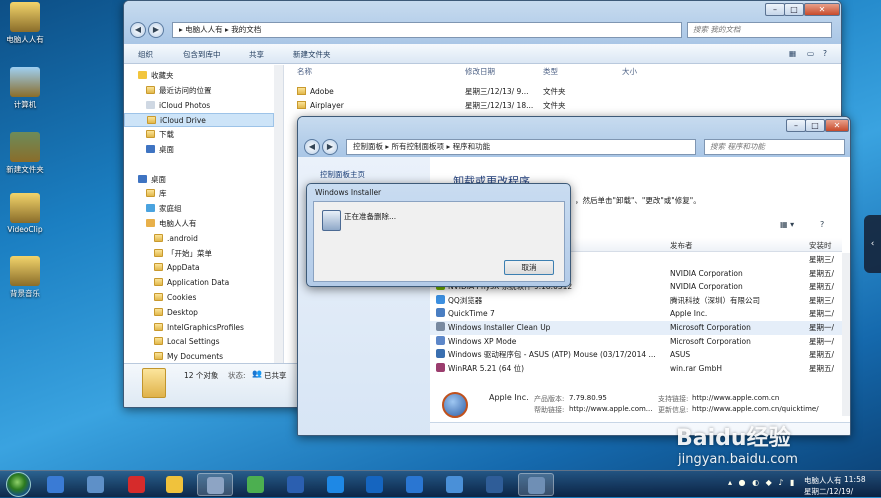 Image resolution: width=881 pixels, height=498 pixels. I want to click on close-button: ✕, so click(822, 9).